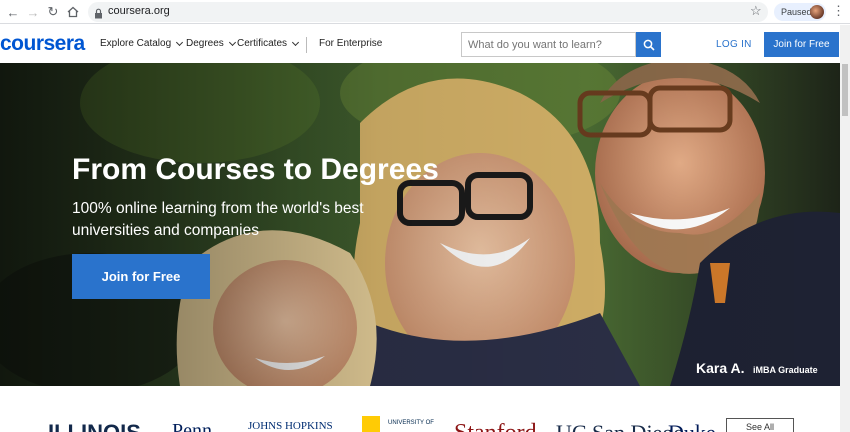 The width and height of the screenshot is (850, 432). Describe the element at coordinates (94, 426) in the screenshot. I see `partner-logo: ILLINOIS` at that location.